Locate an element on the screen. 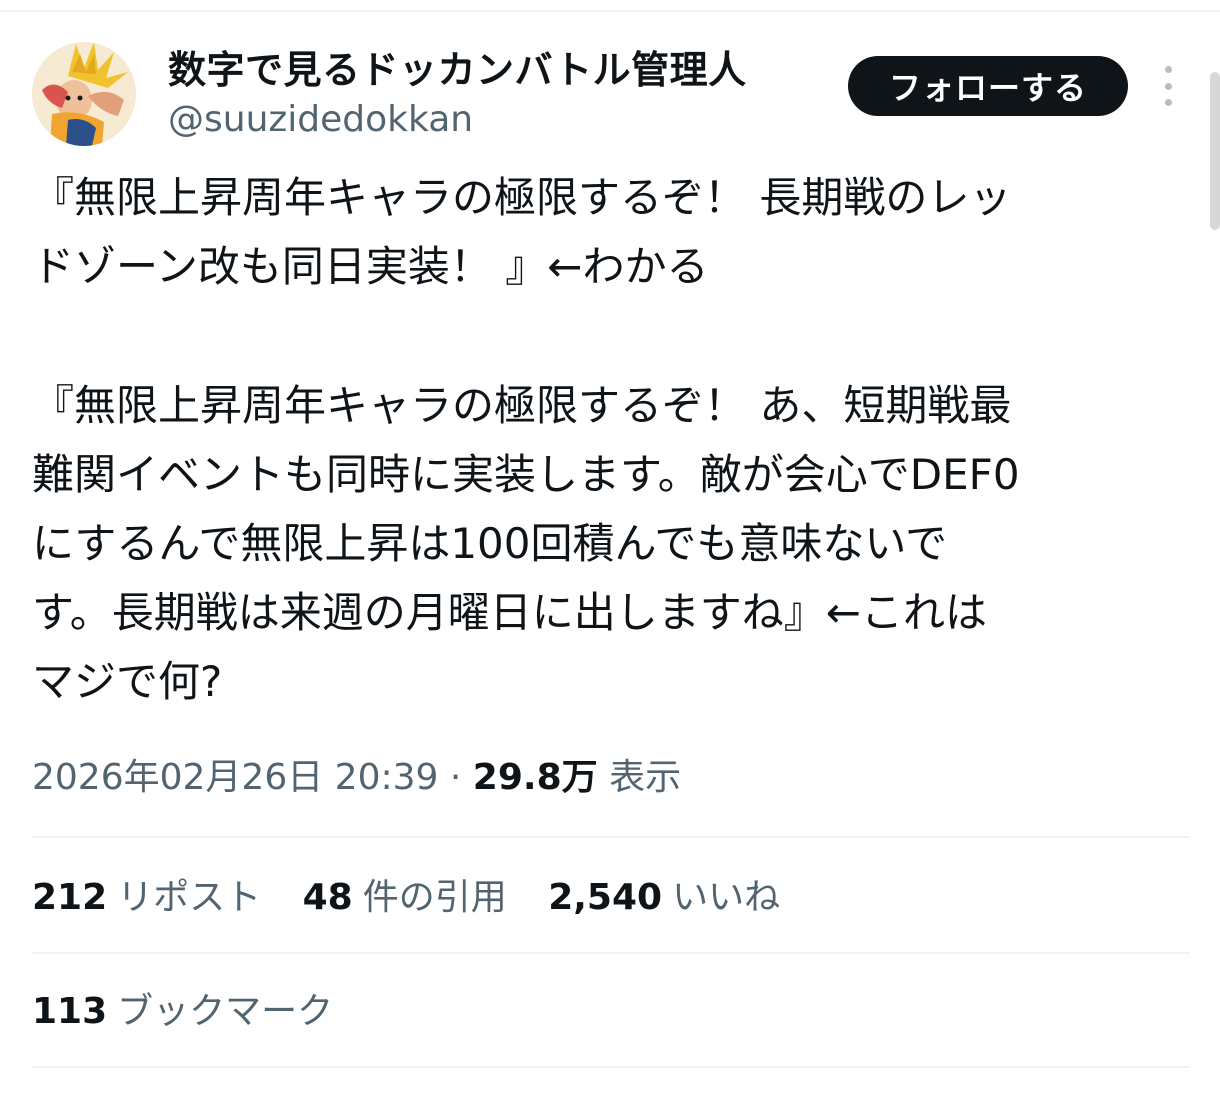 This screenshot has width=1220, height=1094. quotes-stat: 48 件の引用 is located at coordinates (405, 898).